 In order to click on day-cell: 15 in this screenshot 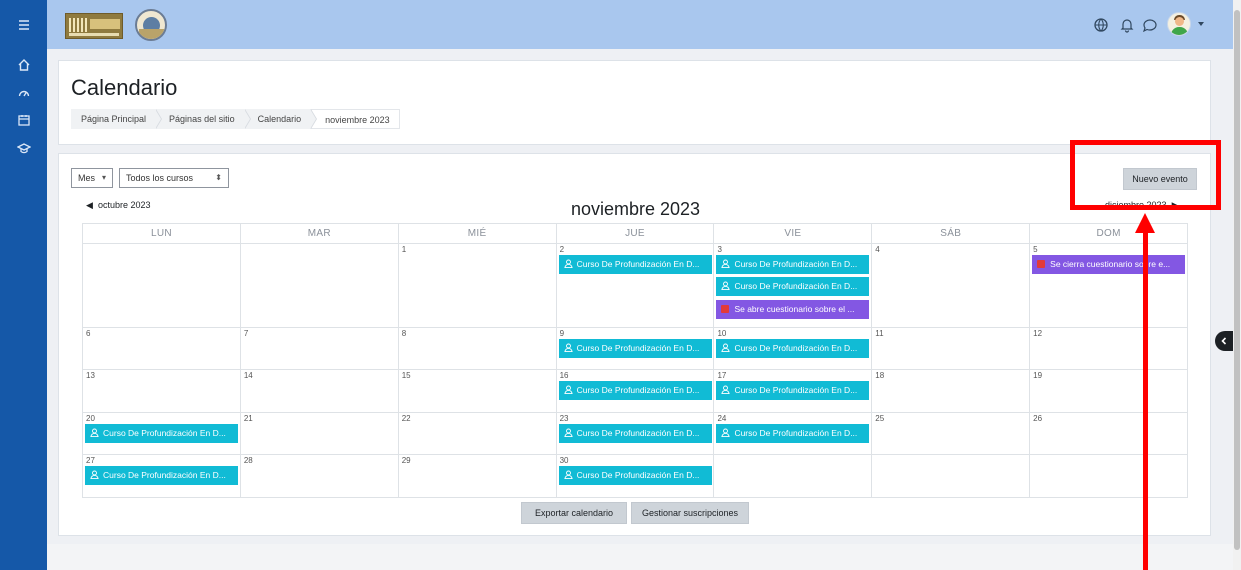, I will do `click(477, 391)`.